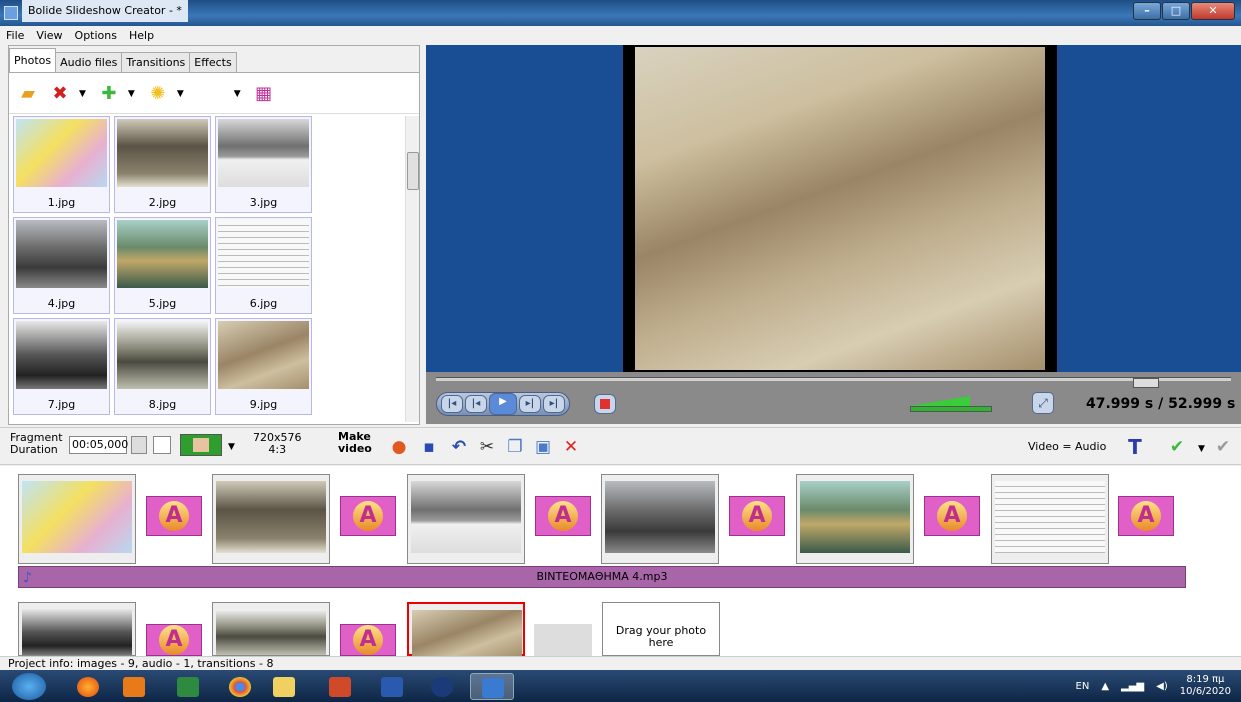 The width and height of the screenshot is (1241, 702). I want to click on language-indicator: EN, so click(1083, 686).